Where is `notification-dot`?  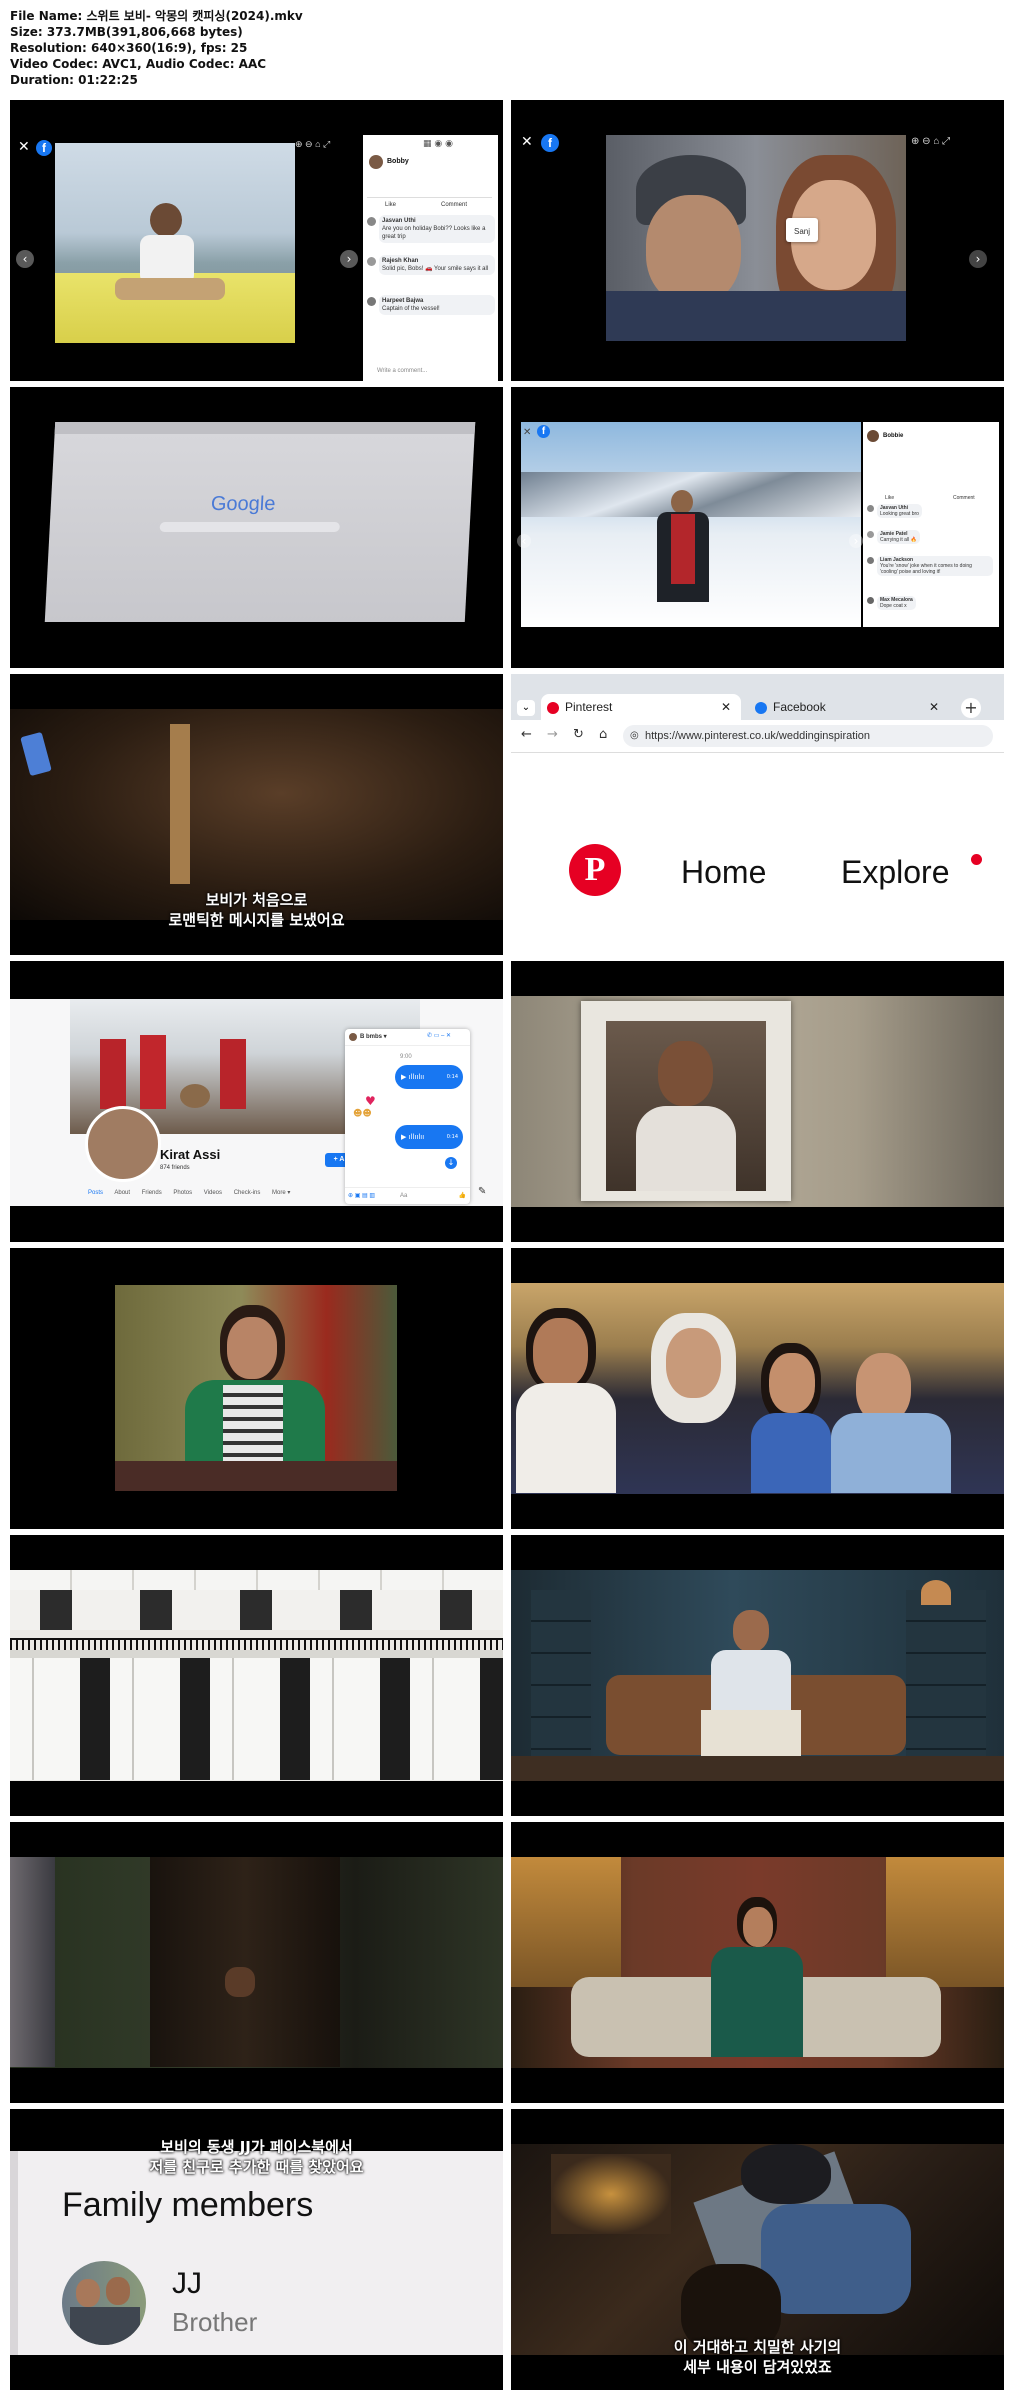 notification-dot is located at coordinates (976, 859).